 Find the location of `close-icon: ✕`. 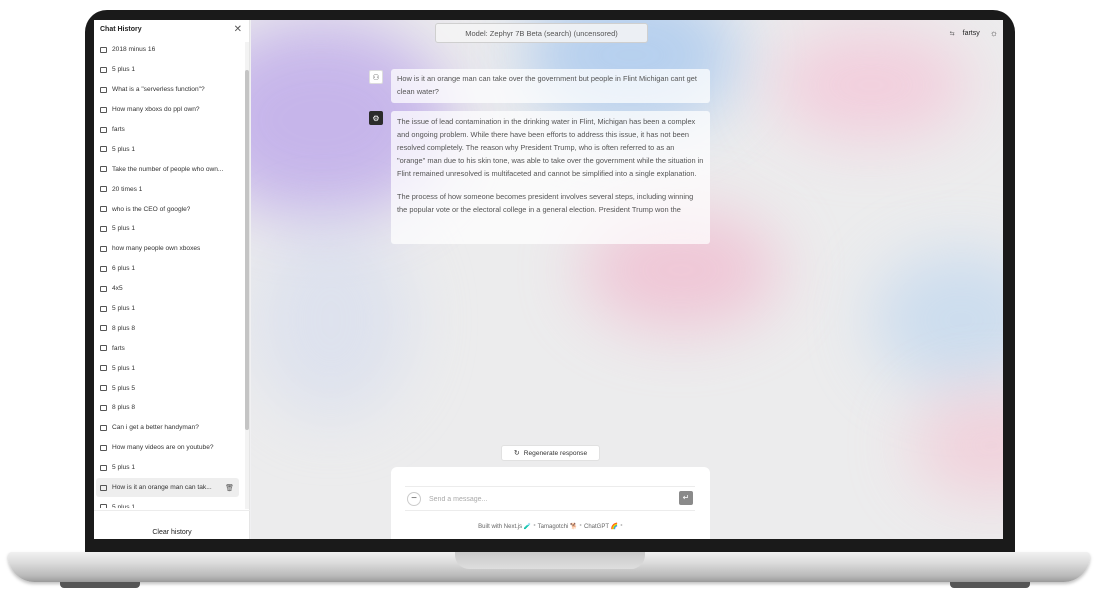

close-icon: ✕ is located at coordinates (238, 29).